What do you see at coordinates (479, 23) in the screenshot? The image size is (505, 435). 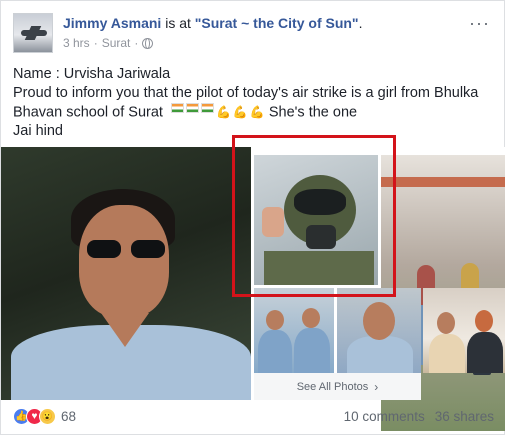 I see `more-options-icon: ···` at bounding box center [479, 23].